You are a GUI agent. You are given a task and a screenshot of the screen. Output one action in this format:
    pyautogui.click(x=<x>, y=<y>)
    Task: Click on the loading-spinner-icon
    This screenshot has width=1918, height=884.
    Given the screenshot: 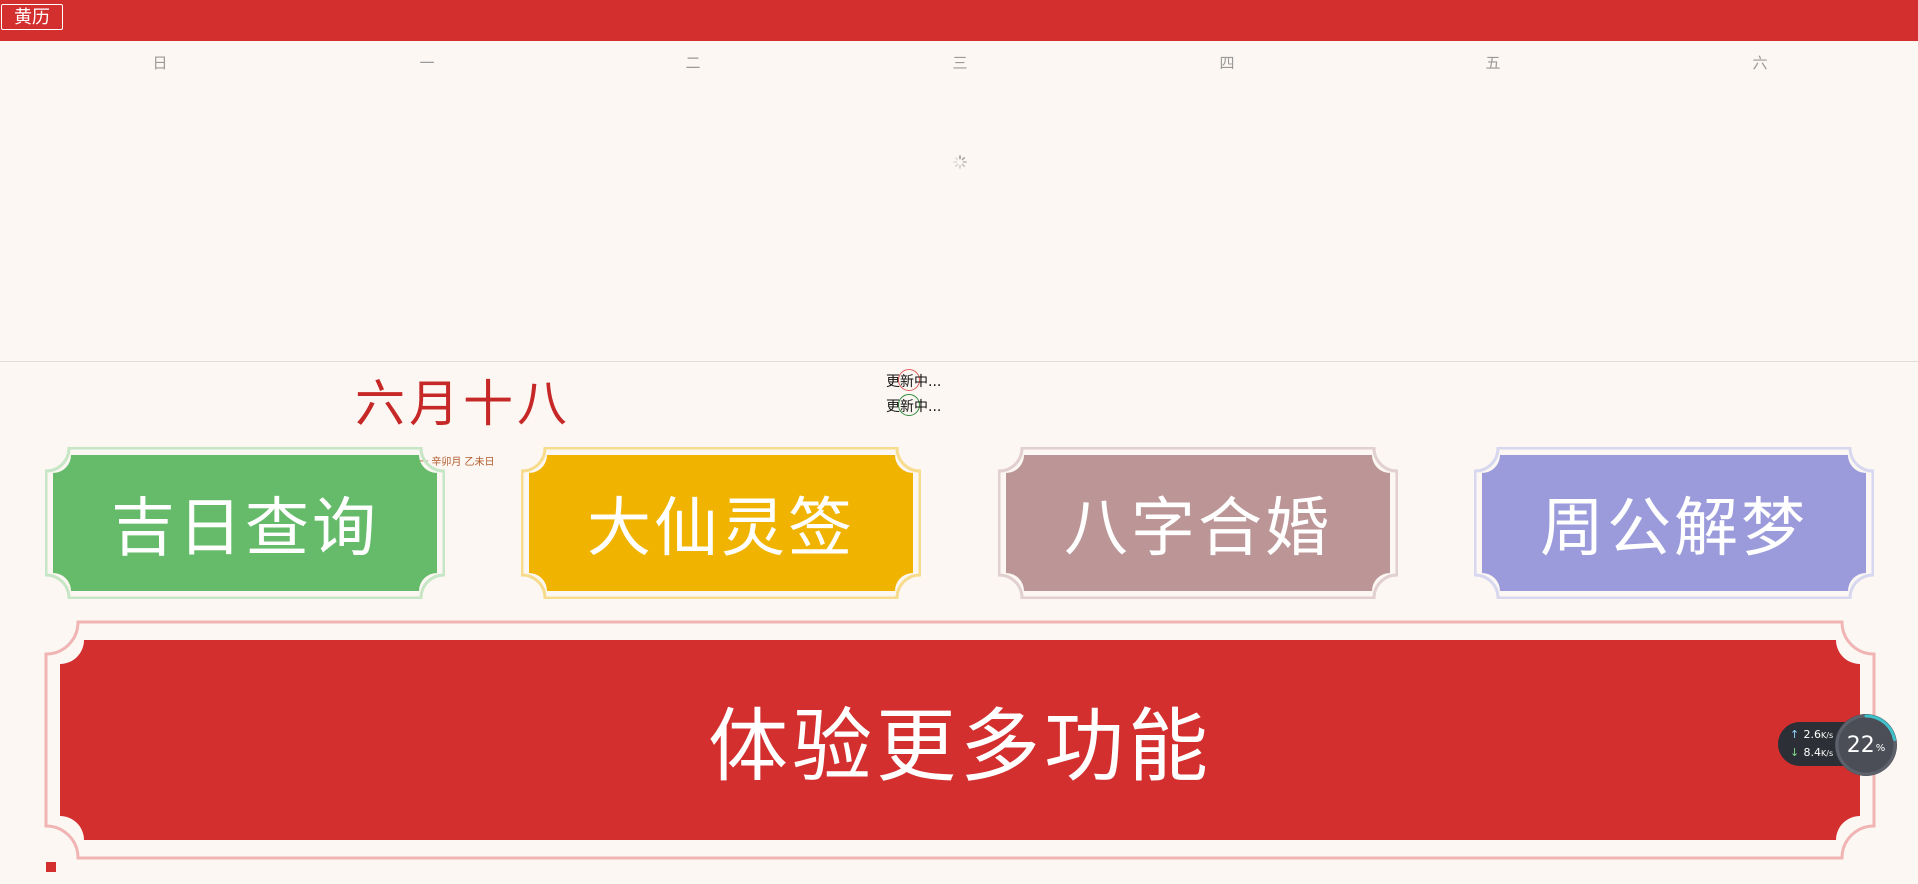 What is the action you would take?
    pyautogui.click(x=960, y=162)
    